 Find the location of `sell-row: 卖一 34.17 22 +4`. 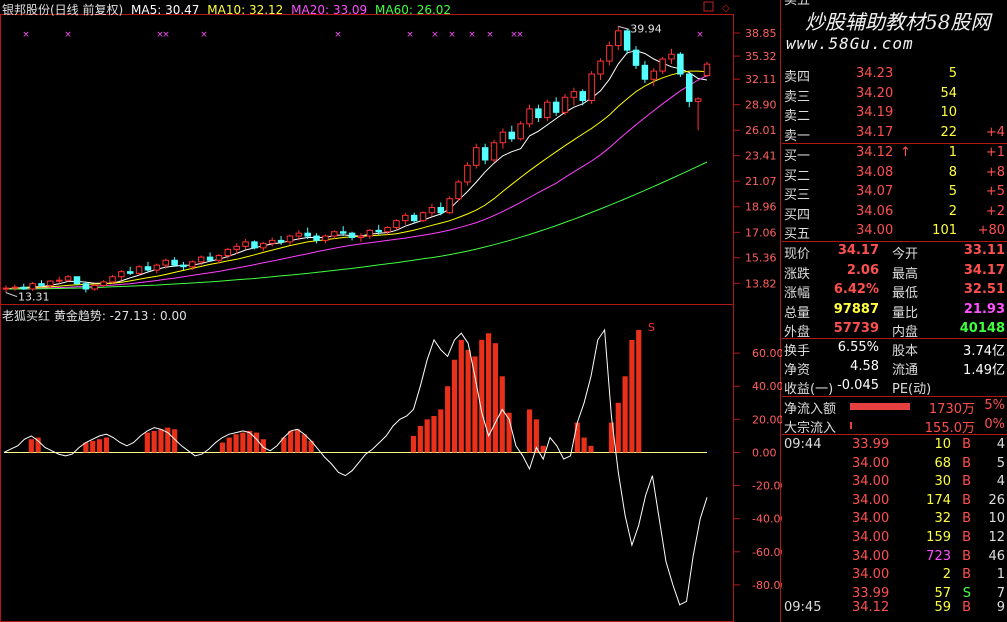

sell-row: 卖一 34.17 22 +4 is located at coordinates (894, 134).